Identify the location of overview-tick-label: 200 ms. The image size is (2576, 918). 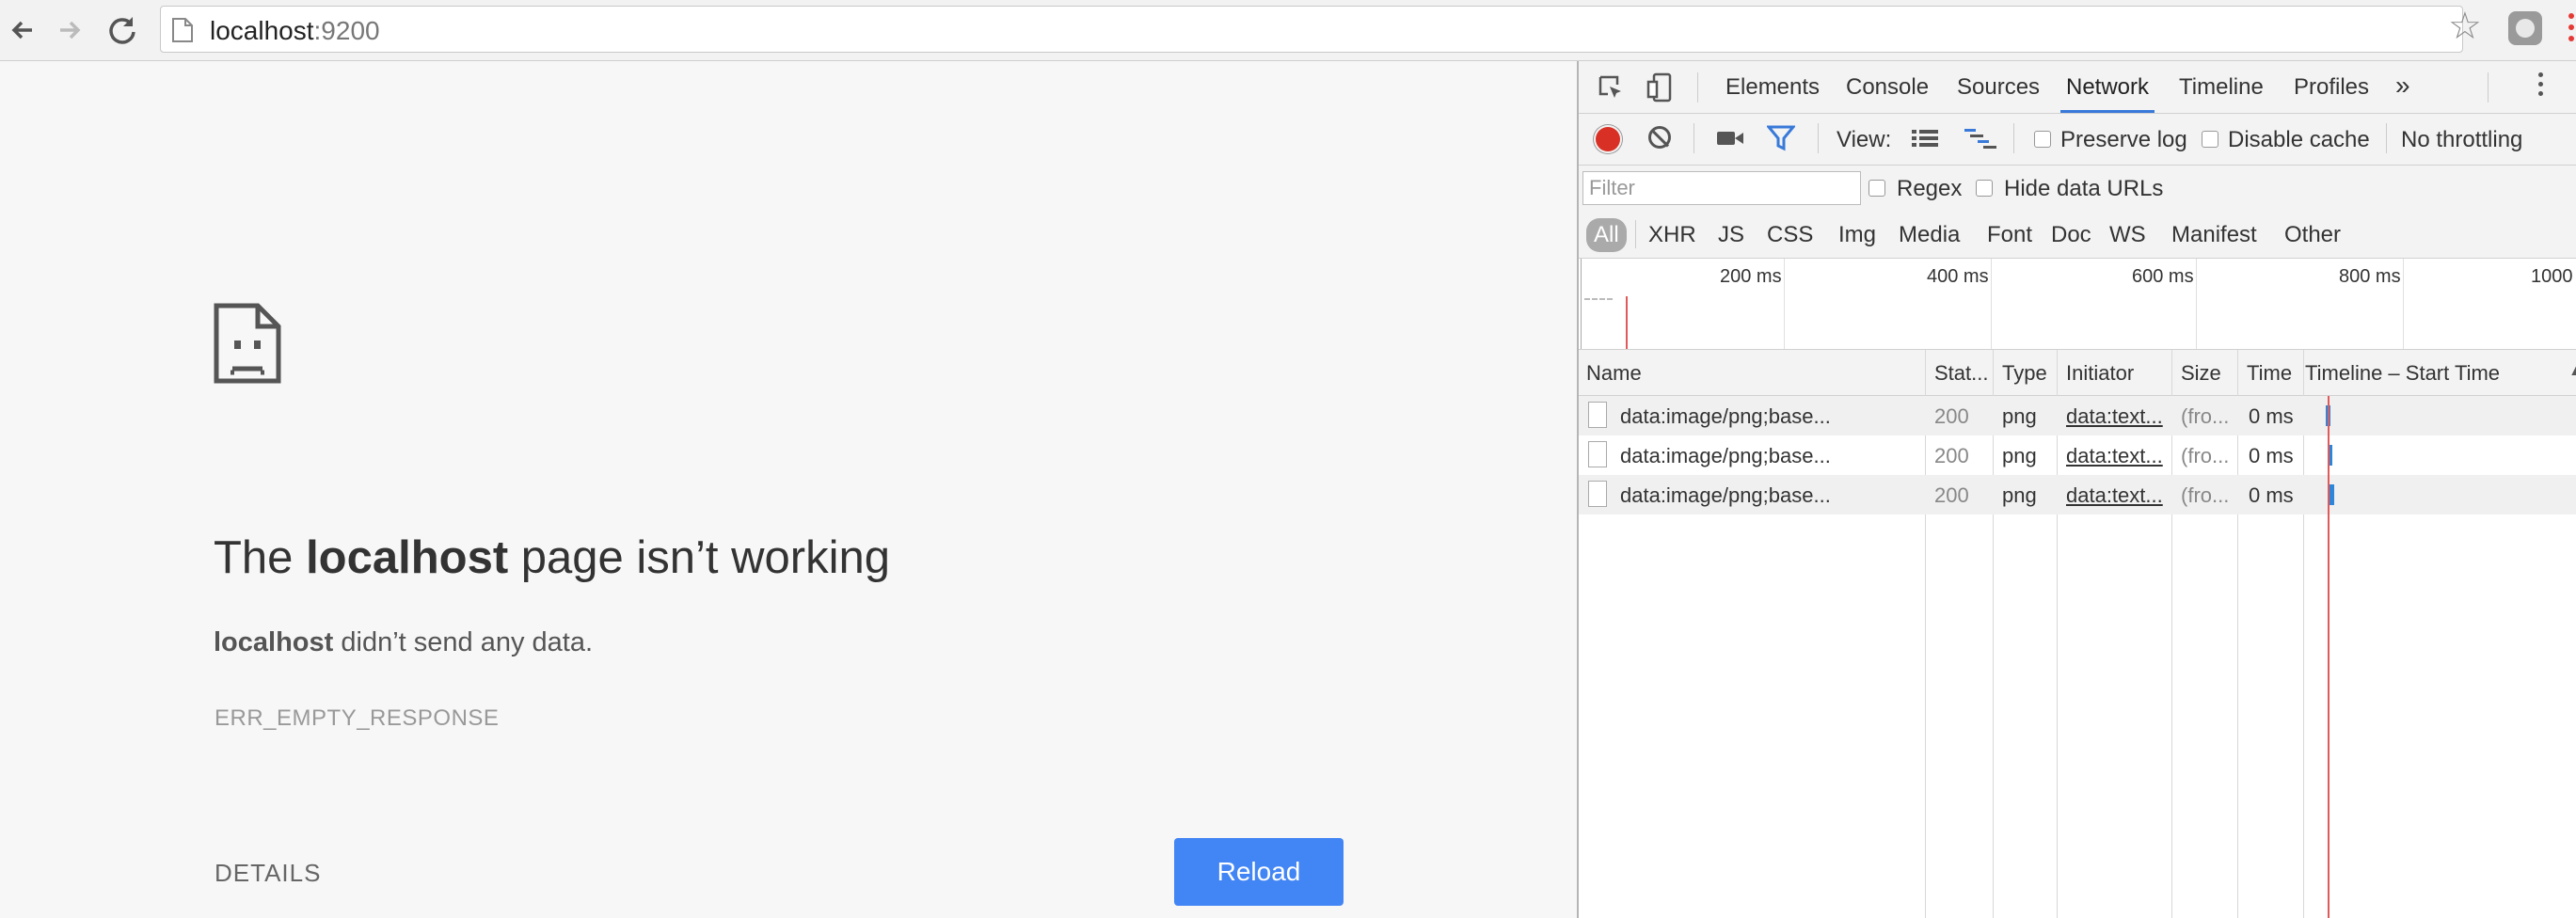
(1751, 276).